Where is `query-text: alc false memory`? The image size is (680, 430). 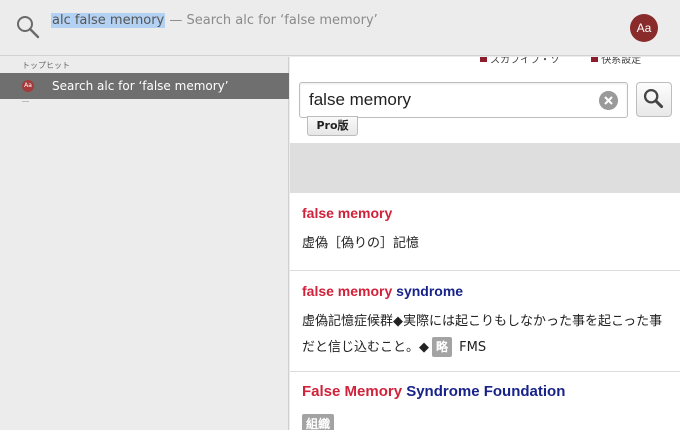
query-text: alc false memory is located at coordinates (108, 20).